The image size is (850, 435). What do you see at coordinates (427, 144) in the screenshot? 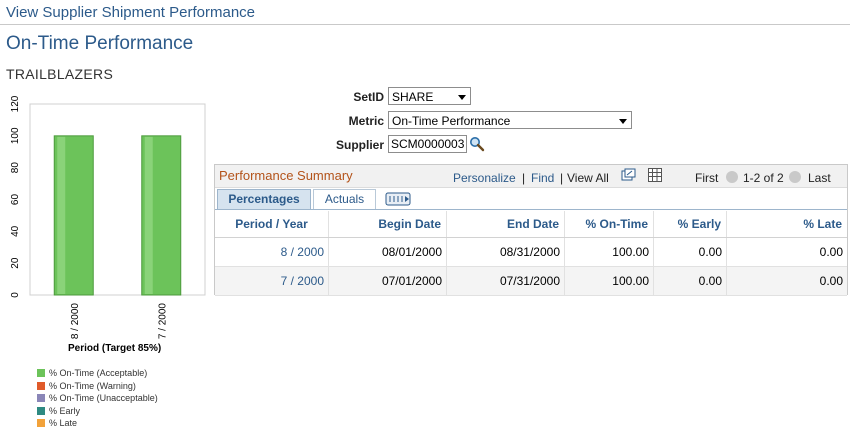
I see `supplier-input: SCM0000003` at bounding box center [427, 144].